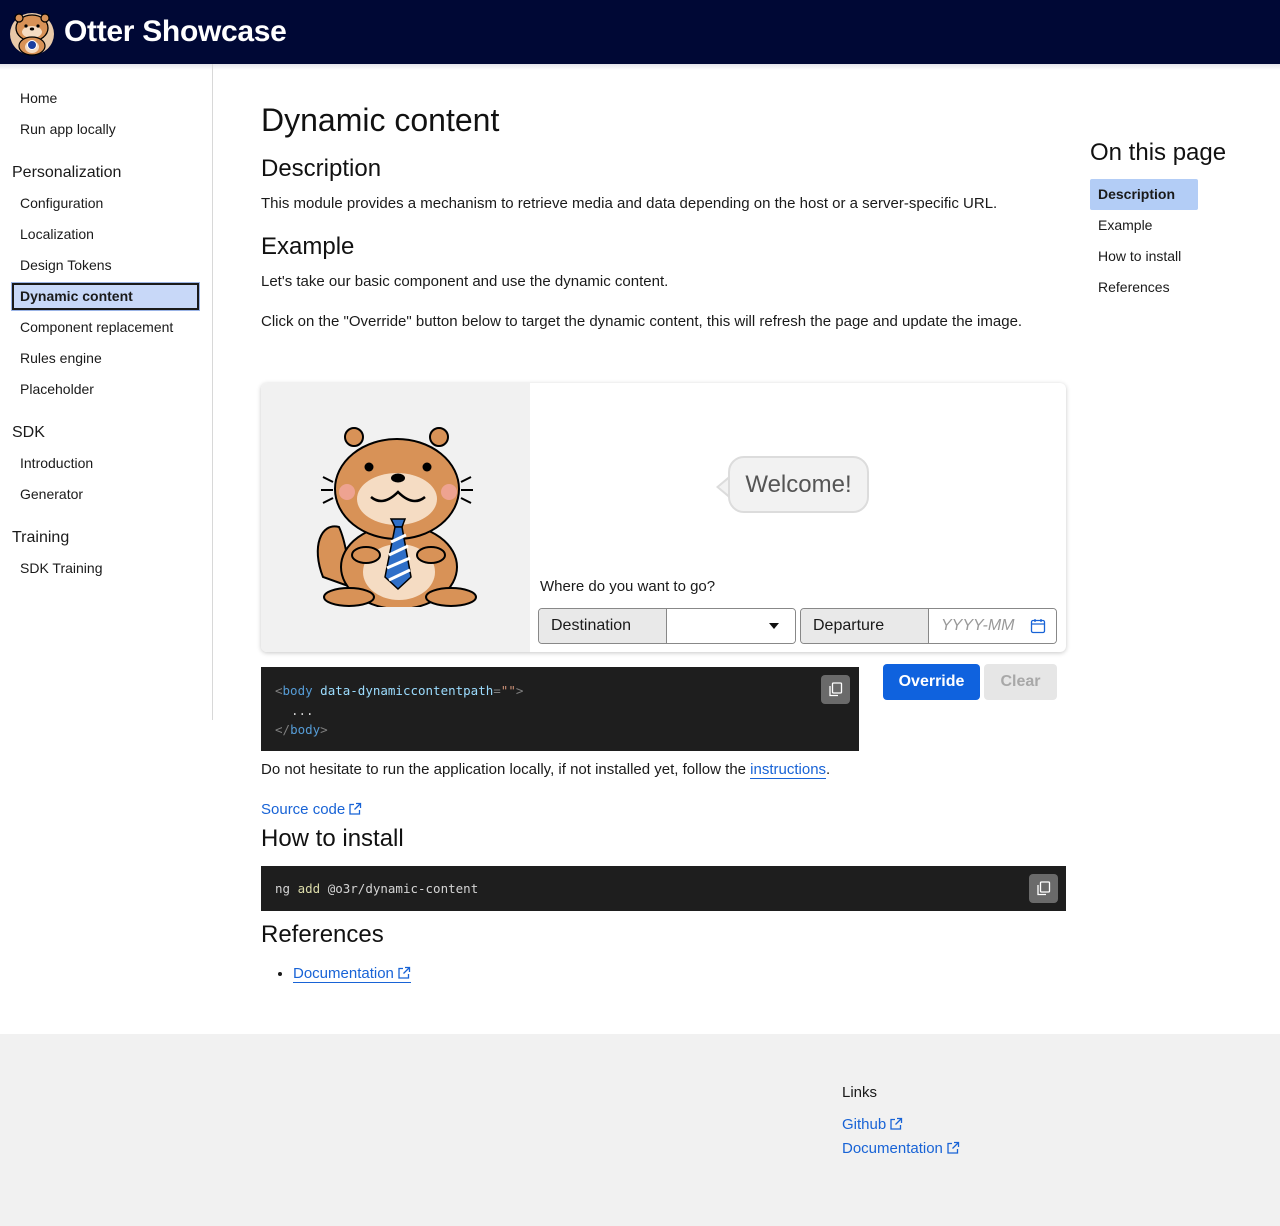  I want to click on copy-install-button, so click(1043, 888).